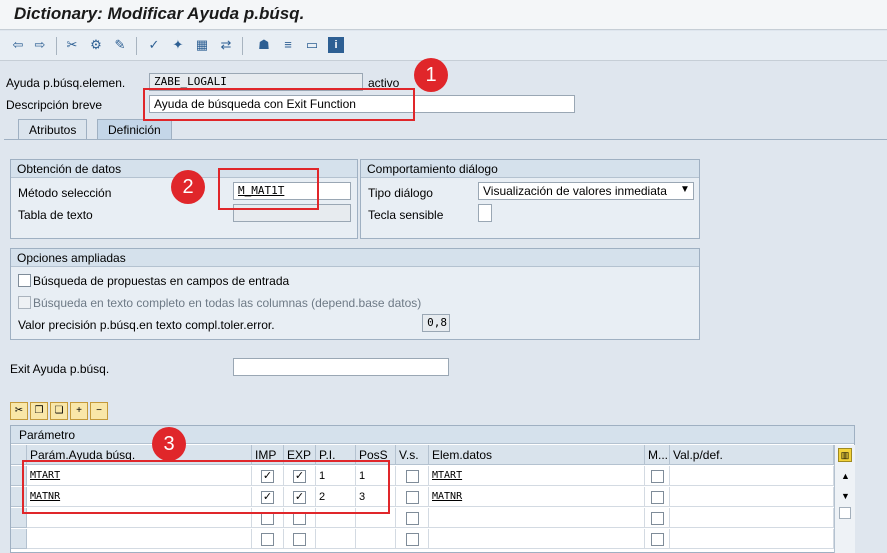 The image size is (887, 553). I want to click on table-checkbox-imp, so click(267, 539).